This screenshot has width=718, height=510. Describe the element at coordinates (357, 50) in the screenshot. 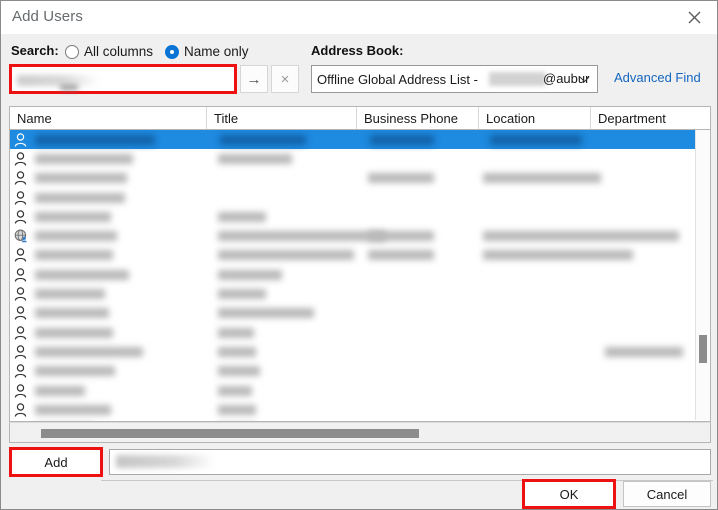

I see `address-book-label: Address Book:` at that location.